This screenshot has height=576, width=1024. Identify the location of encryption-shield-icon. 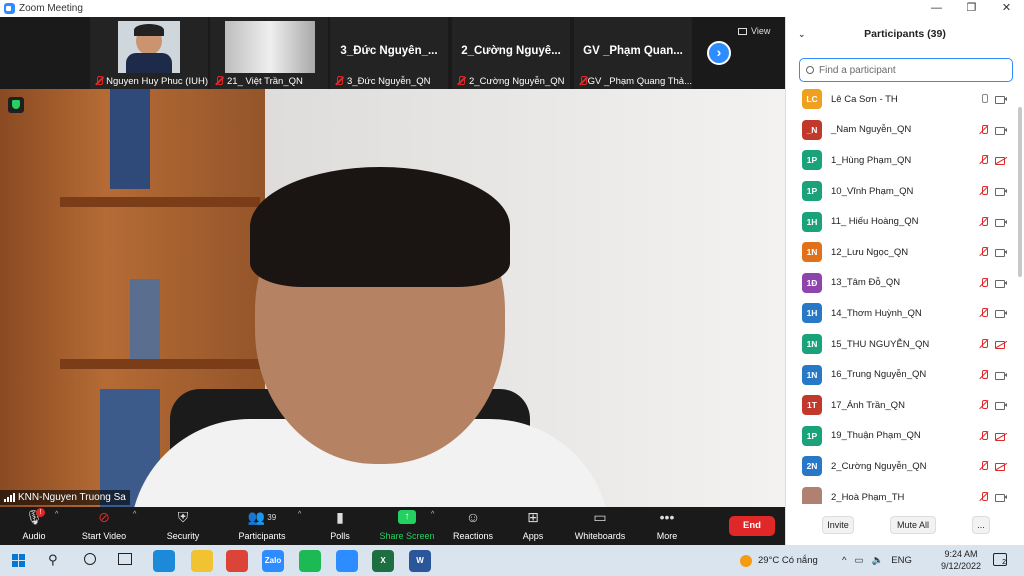
(16, 105).